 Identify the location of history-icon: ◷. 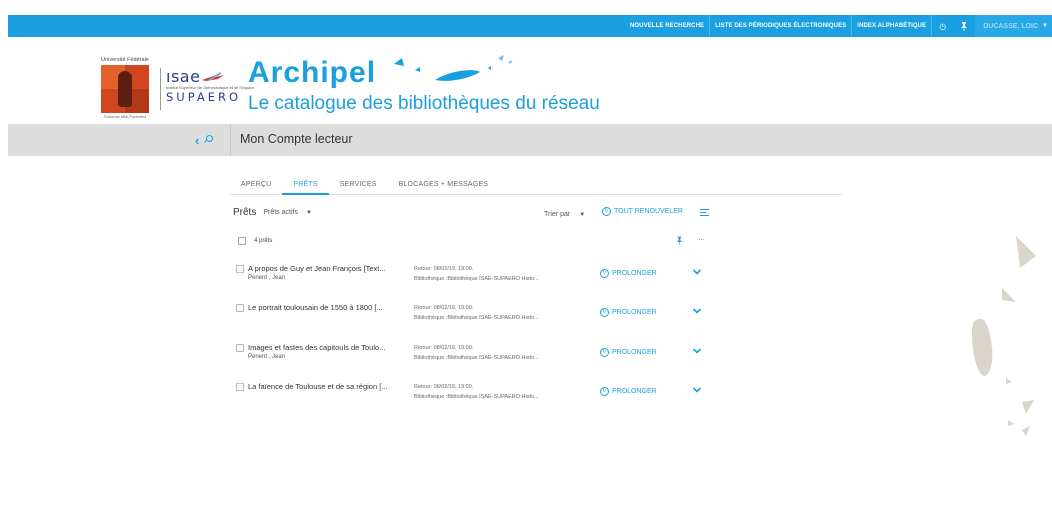
(942, 26).